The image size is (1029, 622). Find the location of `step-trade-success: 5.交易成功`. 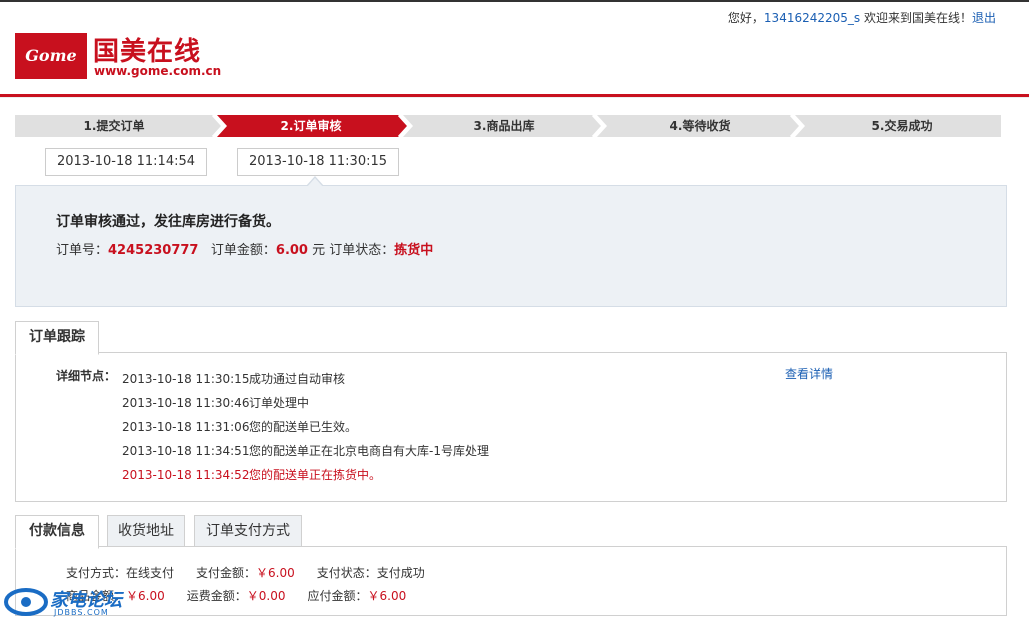

step-trade-success: 5.交易成功 is located at coordinates (902, 126).